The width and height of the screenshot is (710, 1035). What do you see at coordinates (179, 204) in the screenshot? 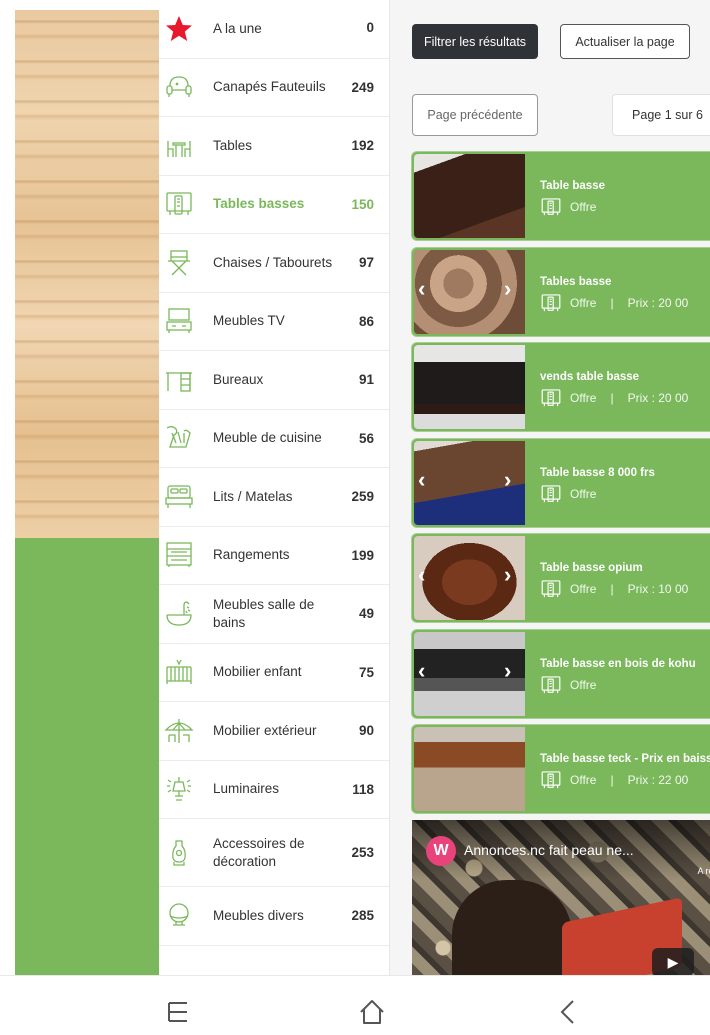
I see `coffee-table-icon` at bounding box center [179, 204].